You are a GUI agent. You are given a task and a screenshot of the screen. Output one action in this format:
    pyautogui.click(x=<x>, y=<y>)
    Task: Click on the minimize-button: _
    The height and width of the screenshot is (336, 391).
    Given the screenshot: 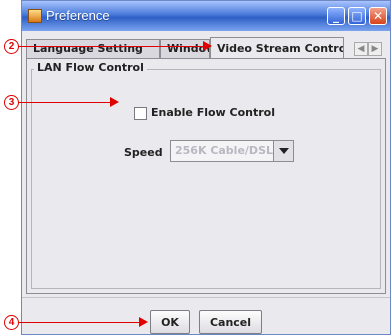 What is the action you would take?
    pyautogui.click(x=336, y=16)
    